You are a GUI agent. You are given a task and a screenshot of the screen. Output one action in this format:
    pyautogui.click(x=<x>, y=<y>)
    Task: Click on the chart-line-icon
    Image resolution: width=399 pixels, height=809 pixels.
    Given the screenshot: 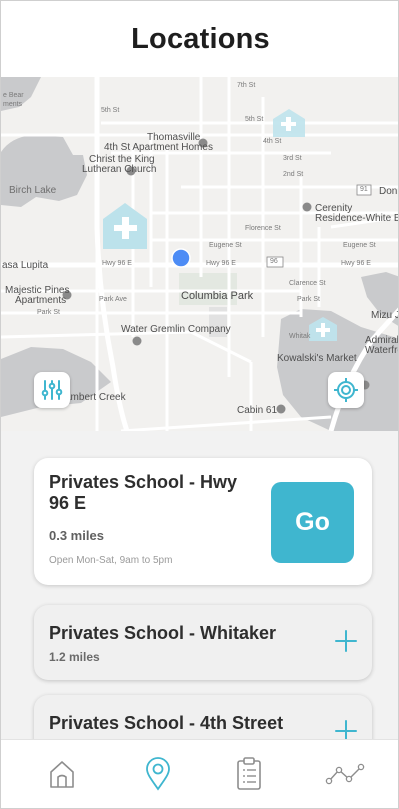 What is the action you would take?
    pyautogui.click(x=345, y=774)
    